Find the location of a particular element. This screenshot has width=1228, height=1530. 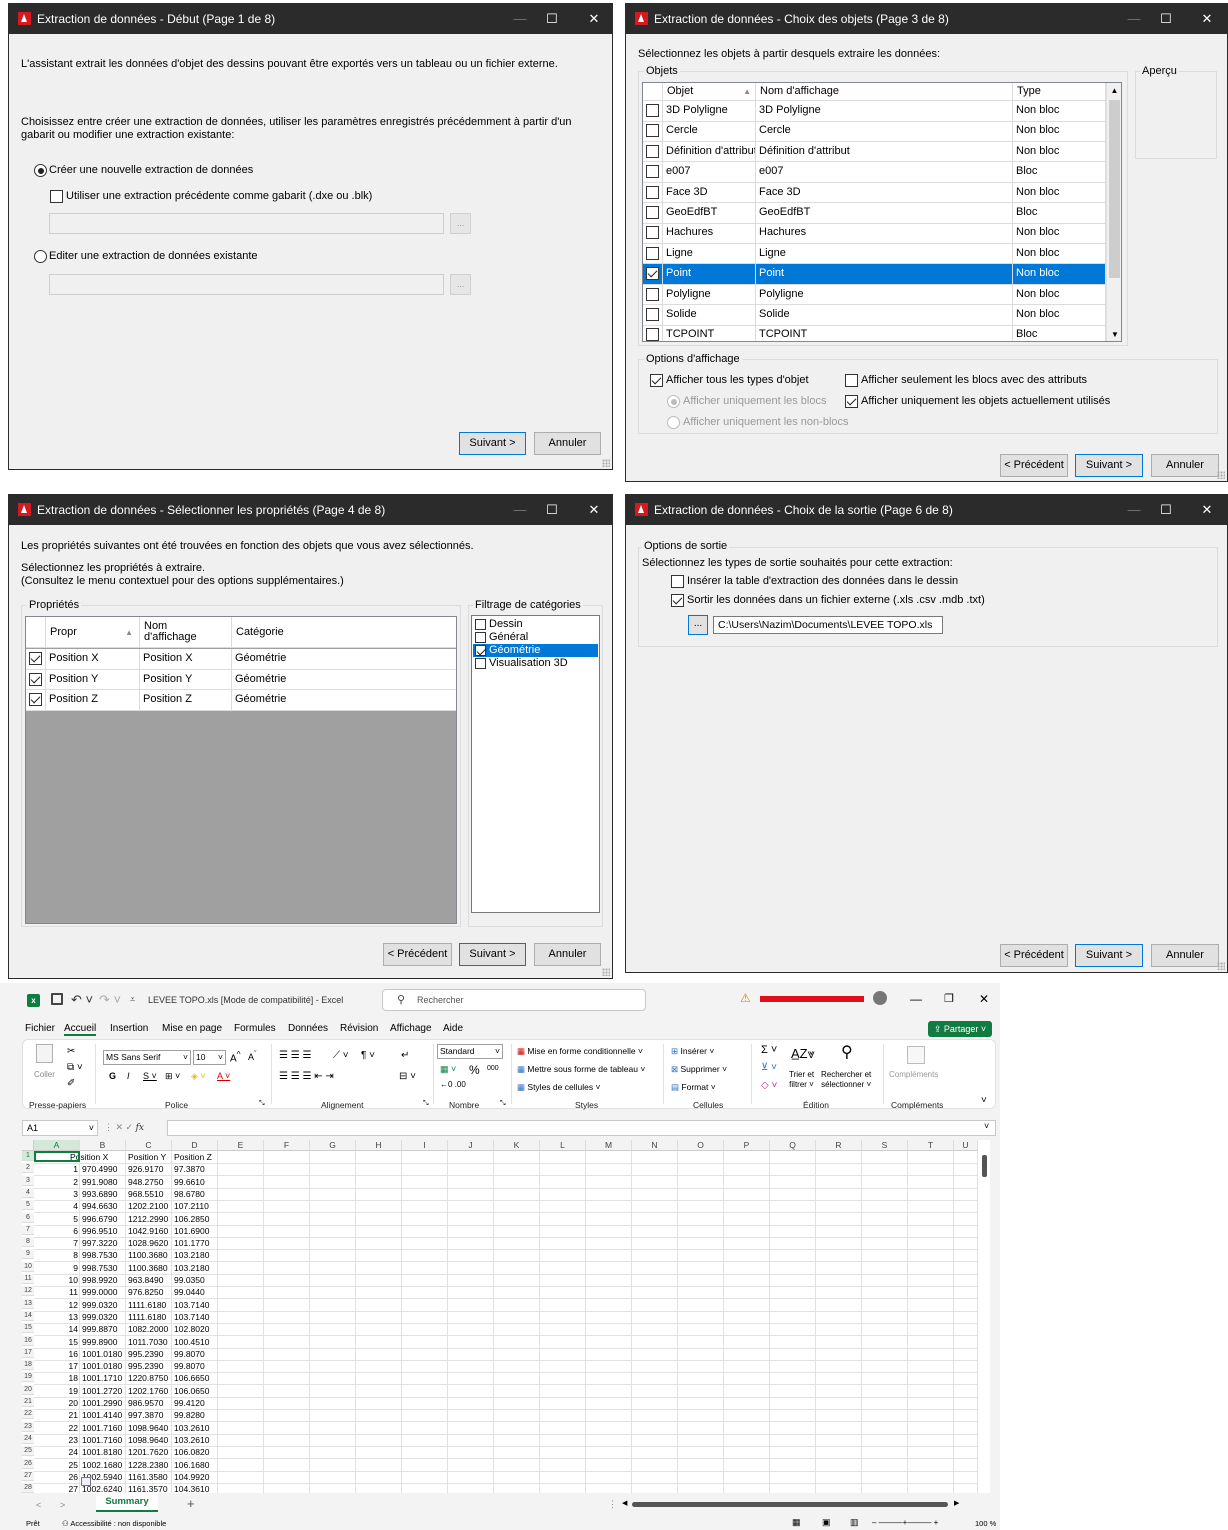

cell: 1220.8750 is located at coordinates (148, 1378).